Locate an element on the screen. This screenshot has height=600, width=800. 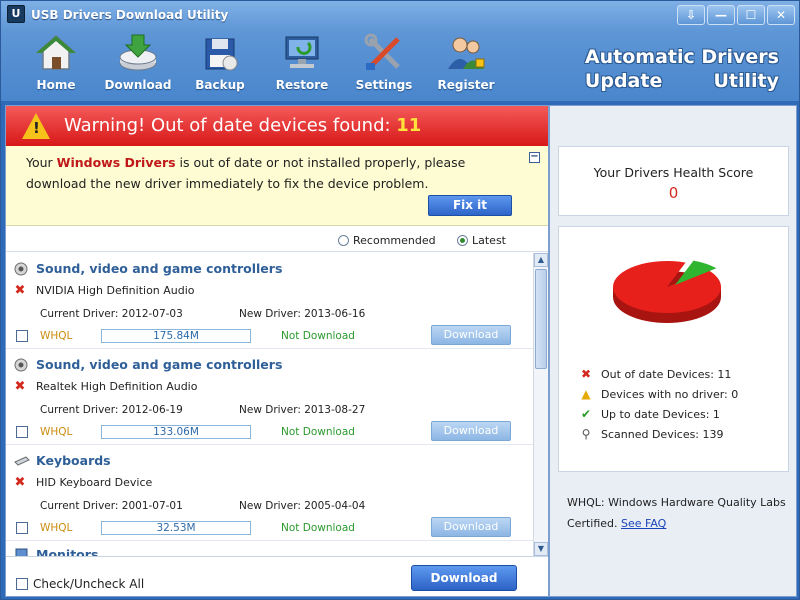
health-score-value: 0 is located at coordinates (673, 193).